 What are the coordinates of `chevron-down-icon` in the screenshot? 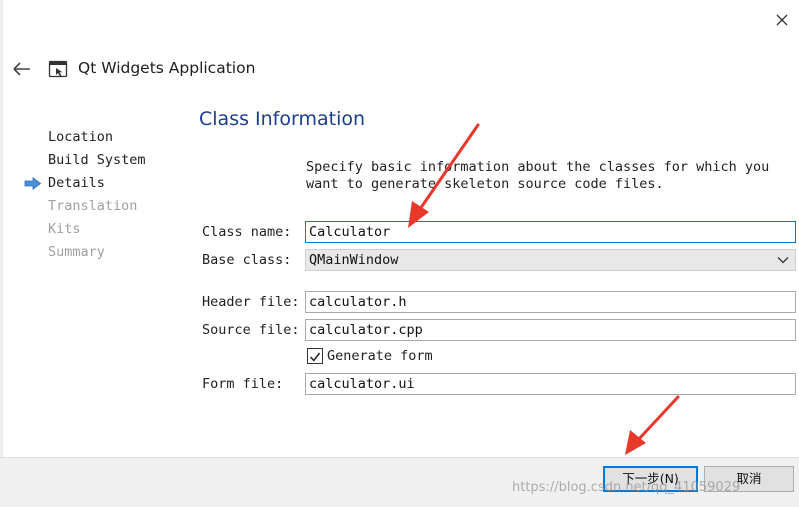 It's located at (783, 260).